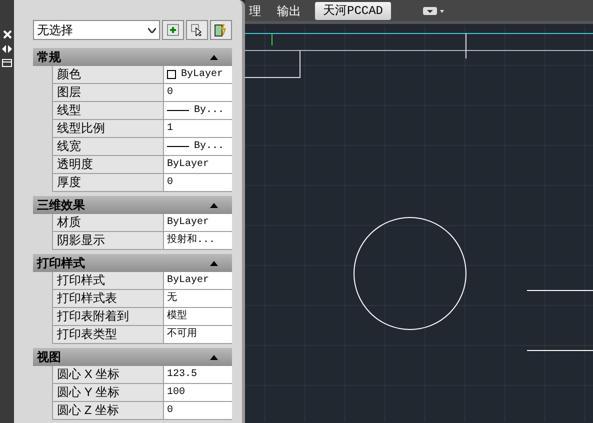  I want to click on value-text: 1, so click(170, 129).